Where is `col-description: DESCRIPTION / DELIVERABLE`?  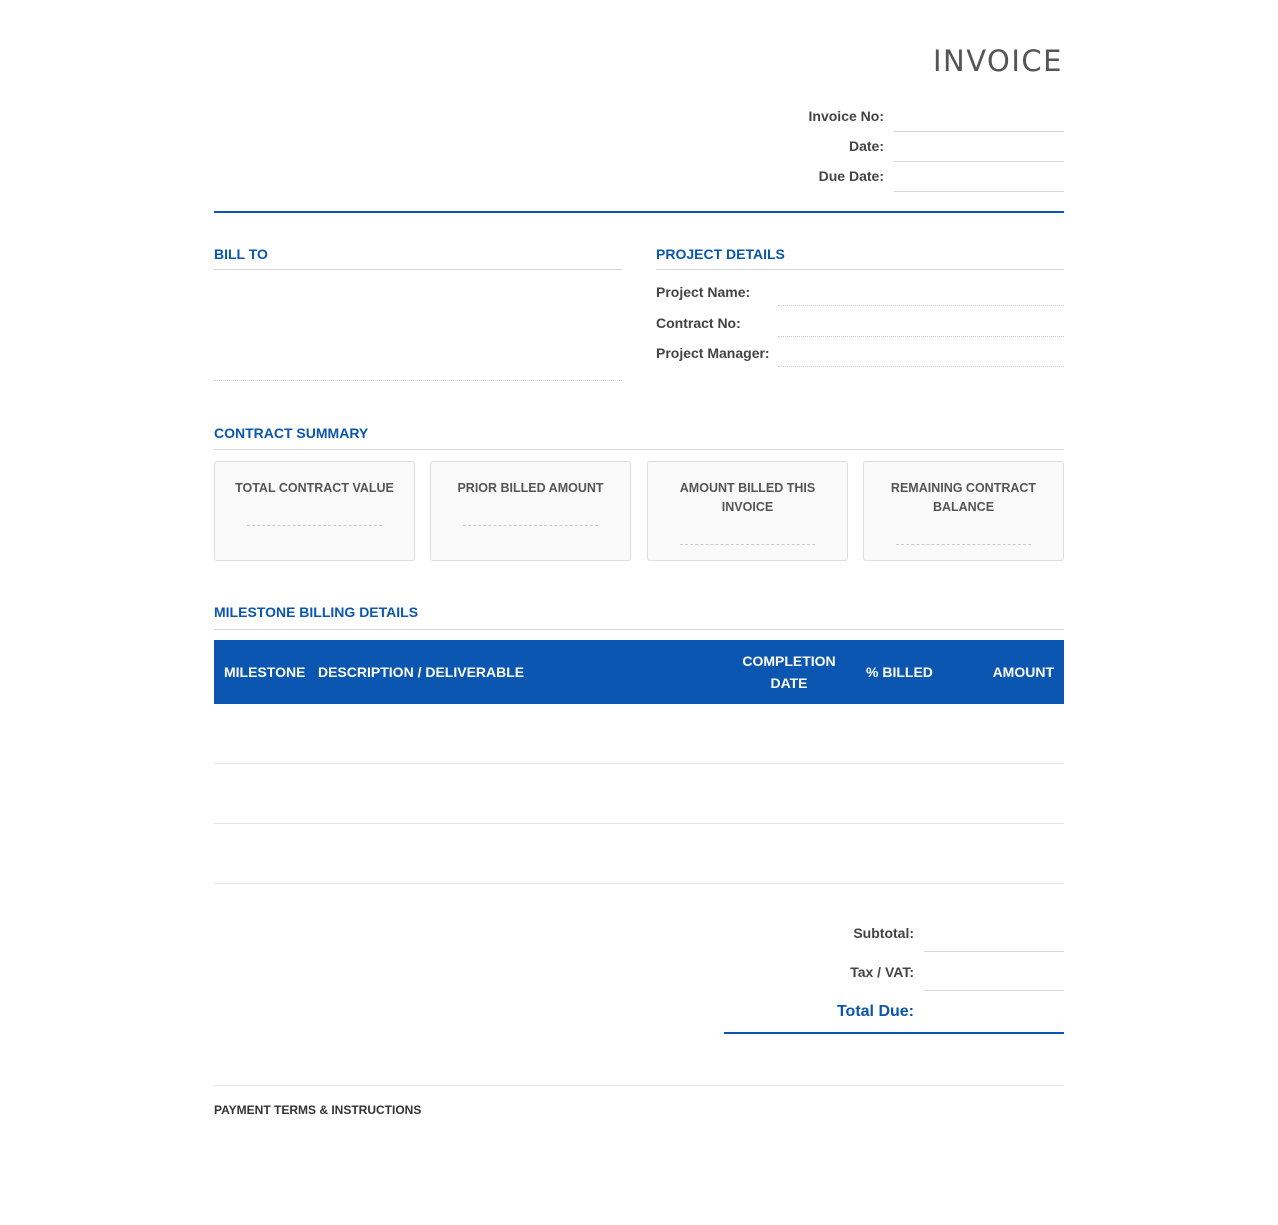 col-description: DESCRIPTION / DELIVERABLE is located at coordinates (421, 672).